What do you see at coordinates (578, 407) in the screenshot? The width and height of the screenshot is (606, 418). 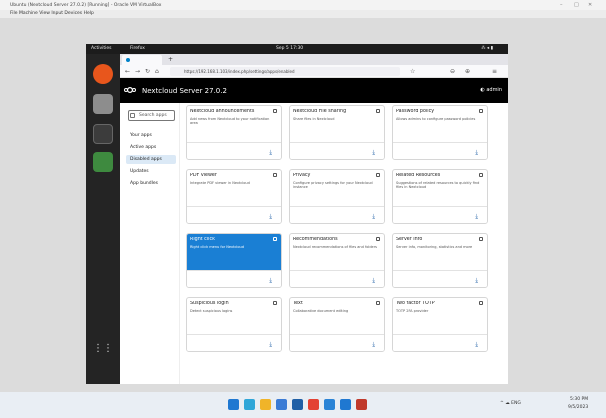 I see `taskbar-clock-date: 9/5/2023` at bounding box center [578, 407].